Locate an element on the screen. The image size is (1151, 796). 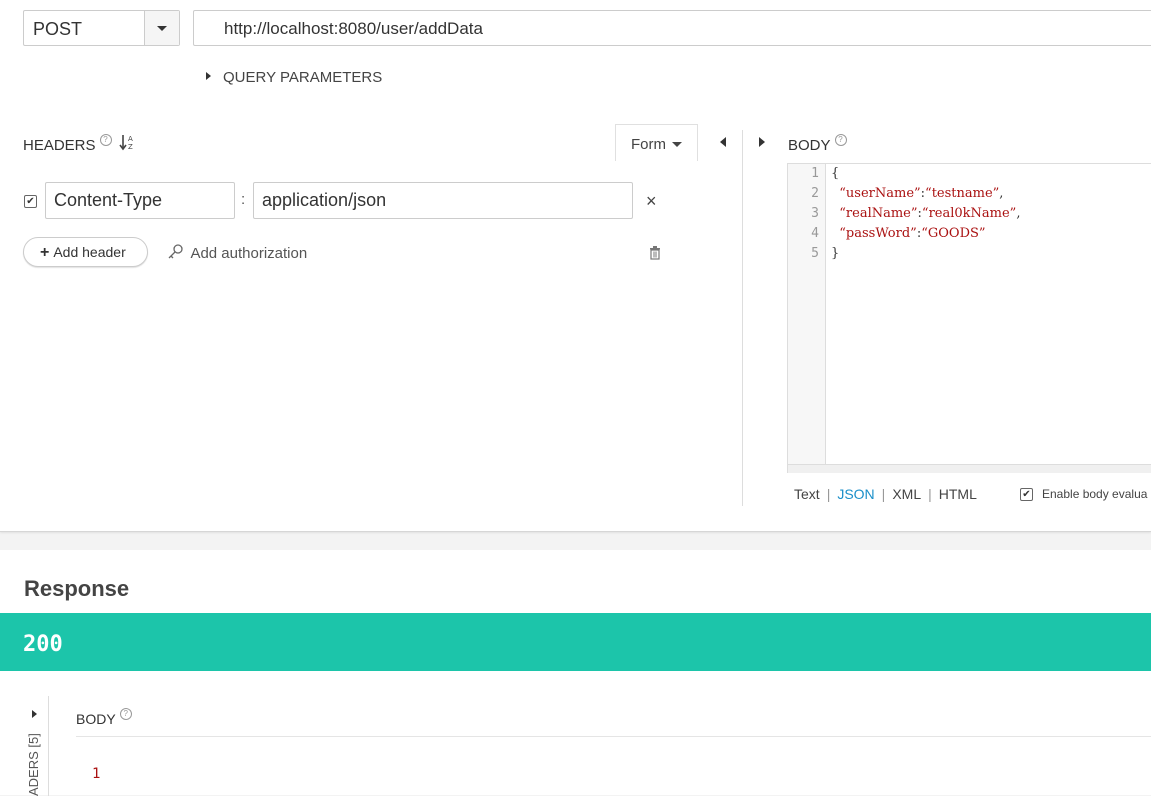
enable-body-eval-label: Enable body evalua is located at coordinates (1095, 494).